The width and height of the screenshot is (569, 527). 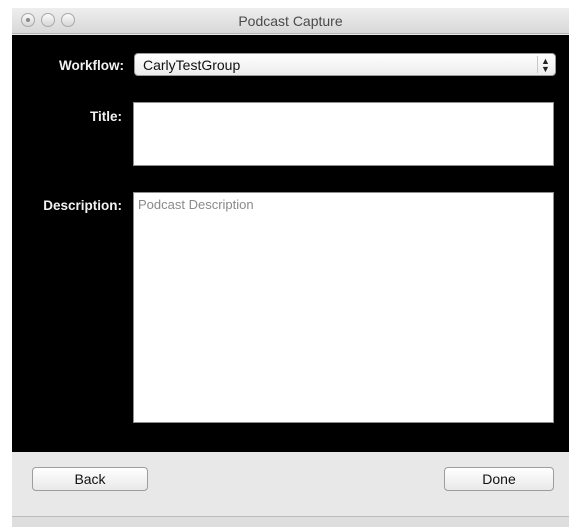 What do you see at coordinates (192, 65) in the screenshot?
I see `workflow-selected-value: CarlyTestGroup` at bounding box center [192, 65].